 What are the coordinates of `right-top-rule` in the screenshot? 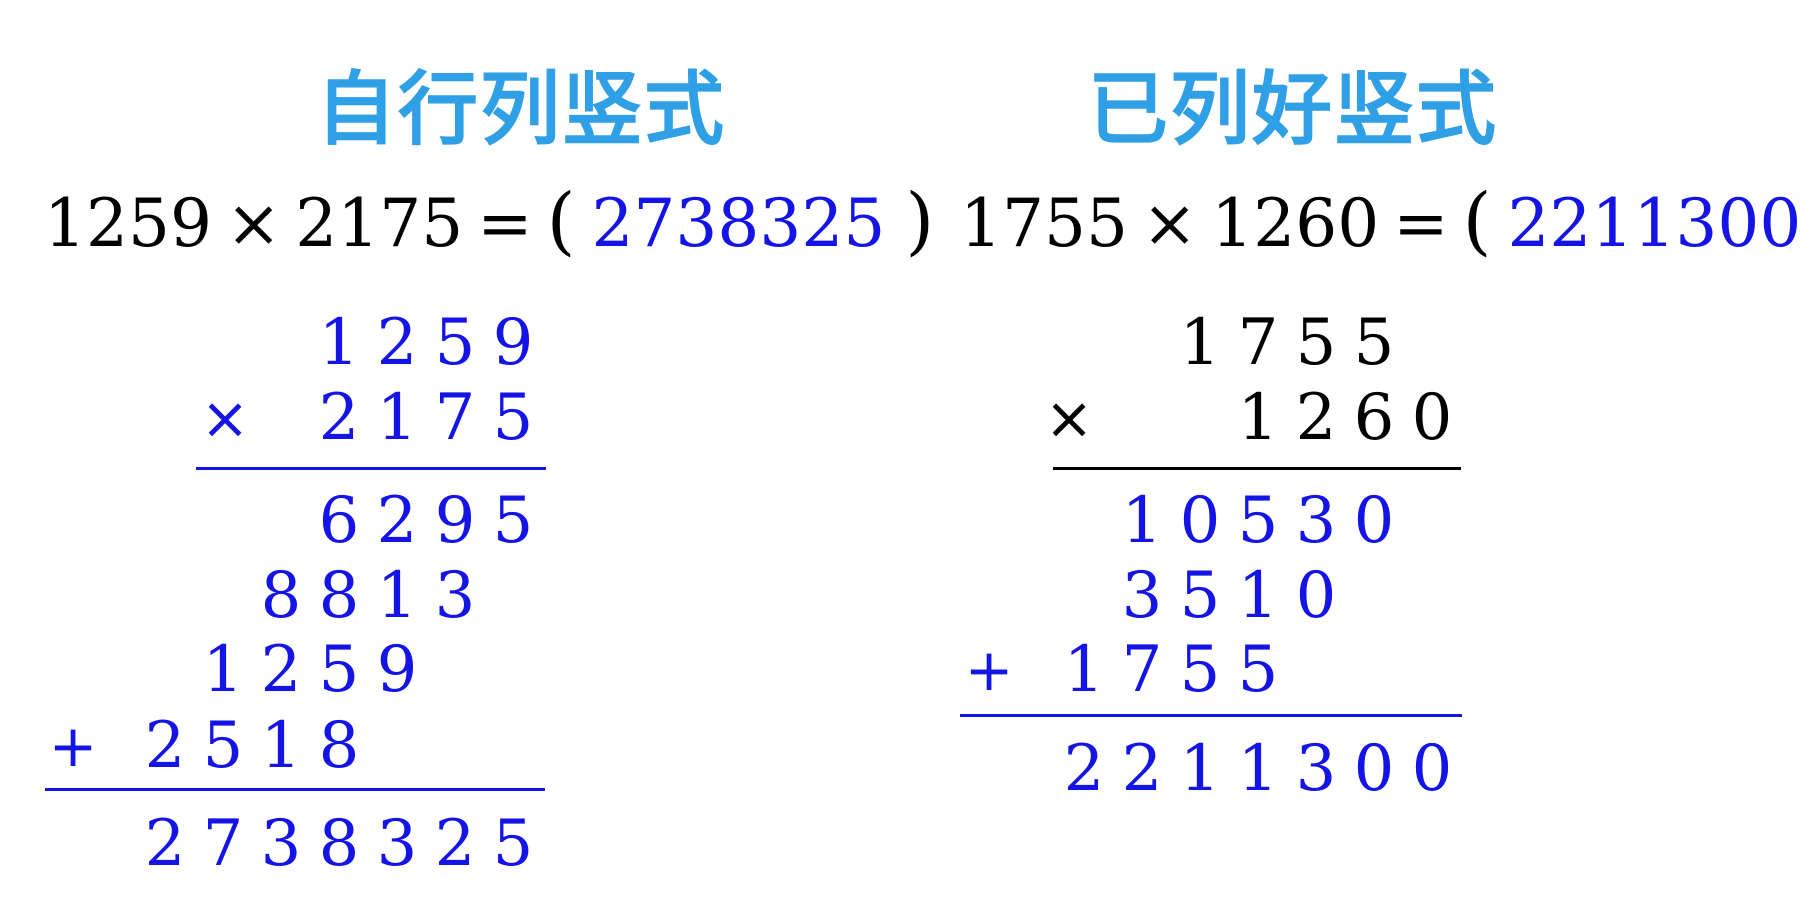 It's located at (1257, 468).